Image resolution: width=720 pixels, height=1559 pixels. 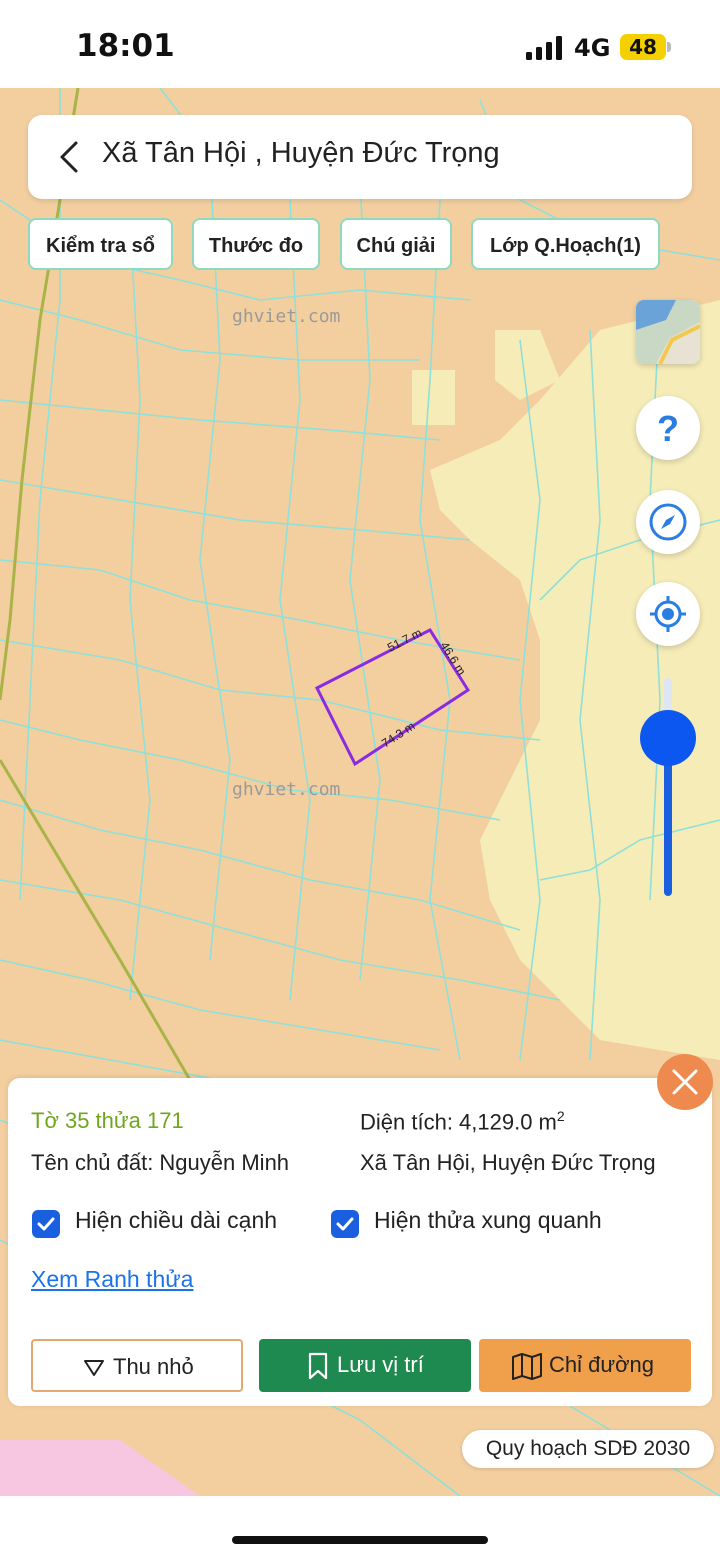 I want to click on locate-button, so click(x=668, y=614).